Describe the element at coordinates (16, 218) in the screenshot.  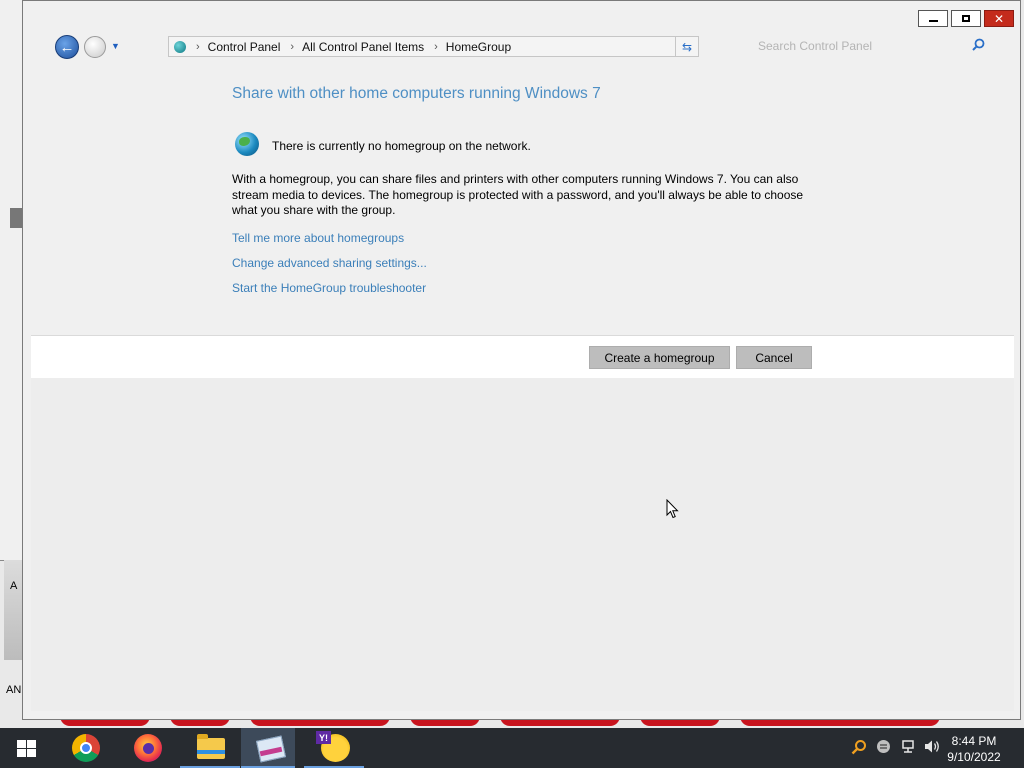
I see `background-scrollbar-thumb` at that location.